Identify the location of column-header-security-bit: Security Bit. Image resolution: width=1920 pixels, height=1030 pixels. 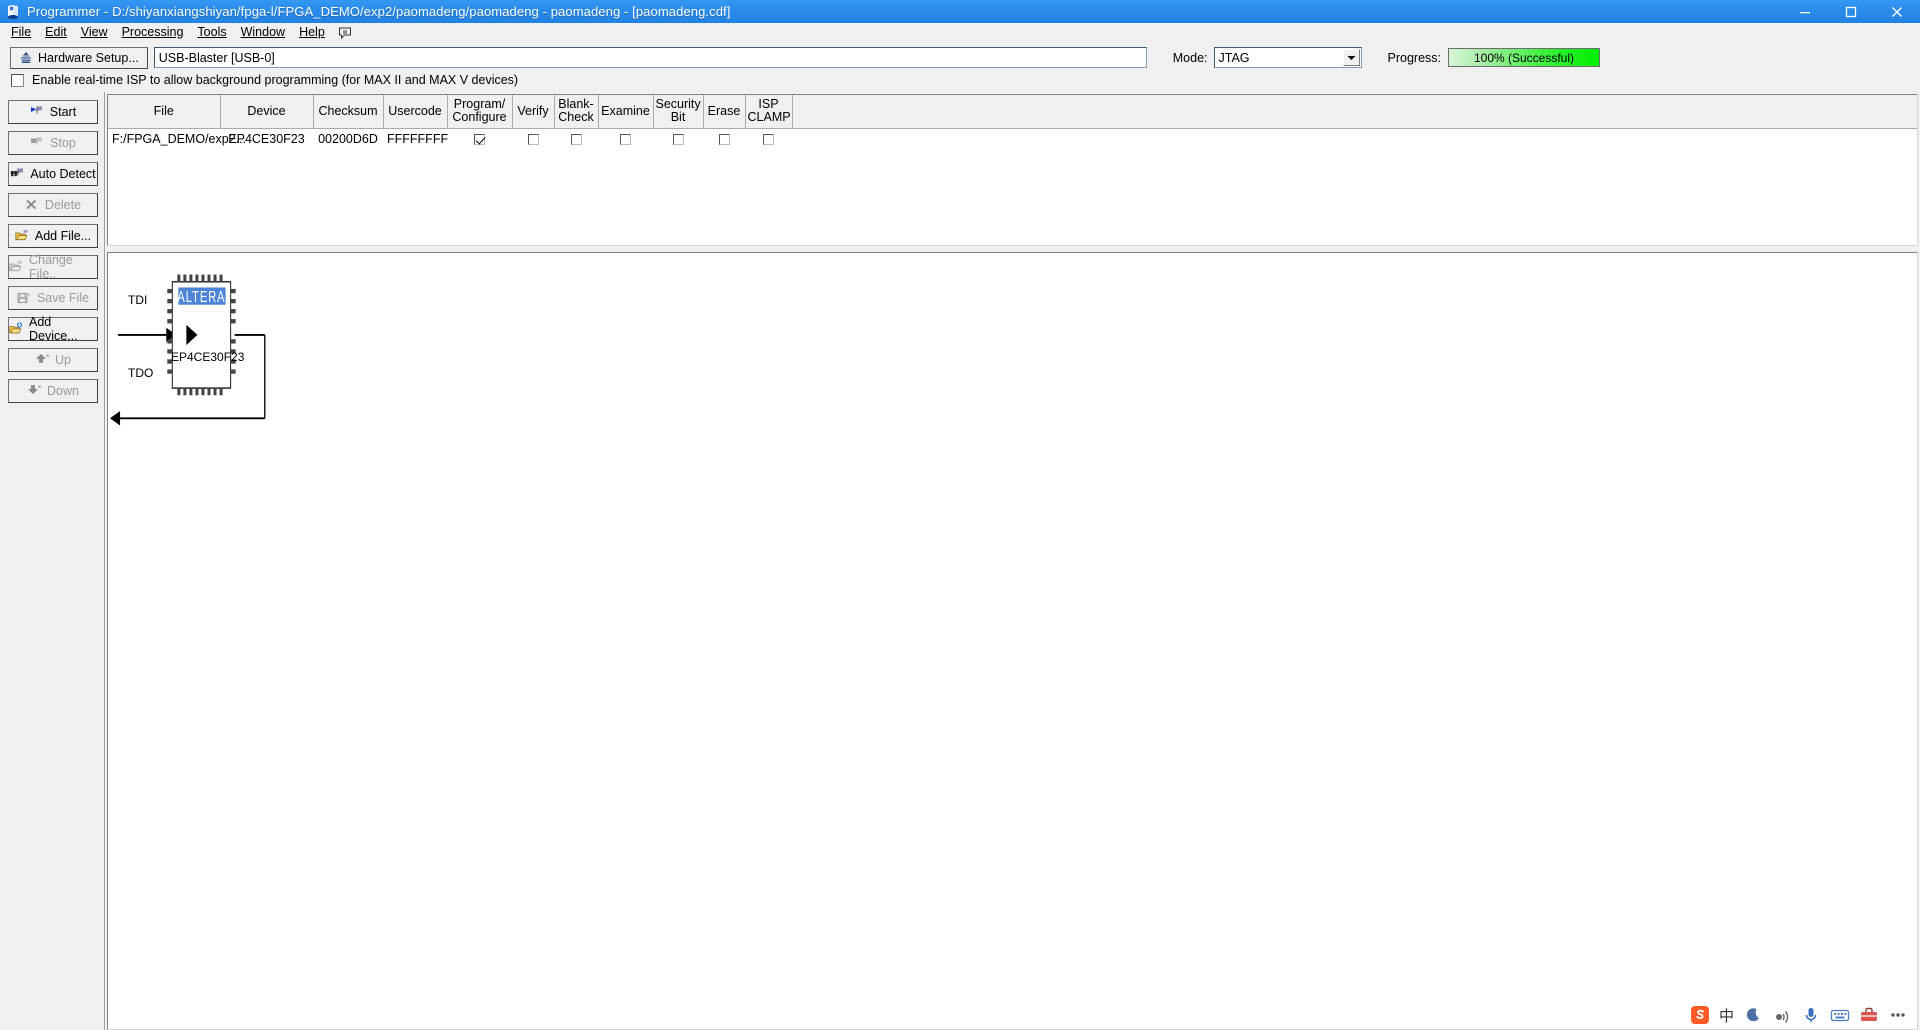
(678, 112).